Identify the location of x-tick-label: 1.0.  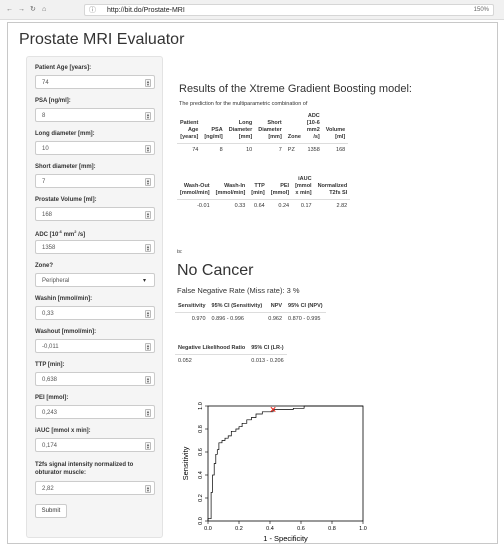
(363, 529).